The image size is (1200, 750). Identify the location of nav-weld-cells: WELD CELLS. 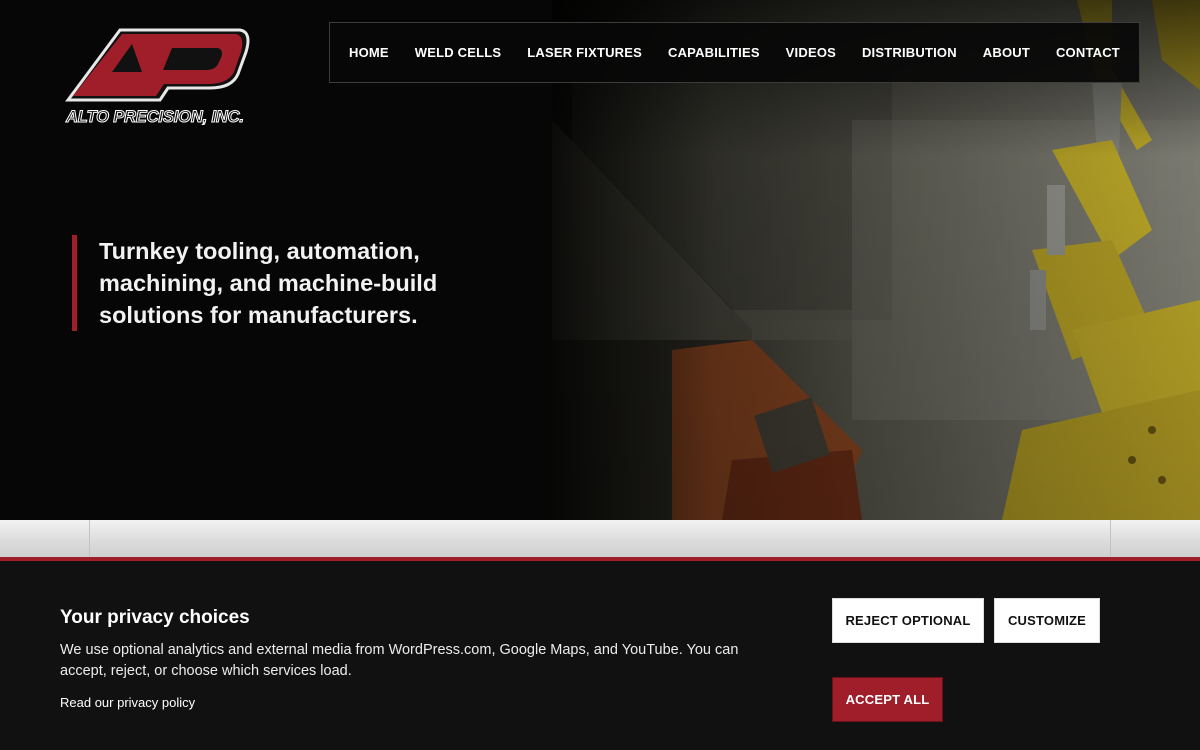
(458, 52).